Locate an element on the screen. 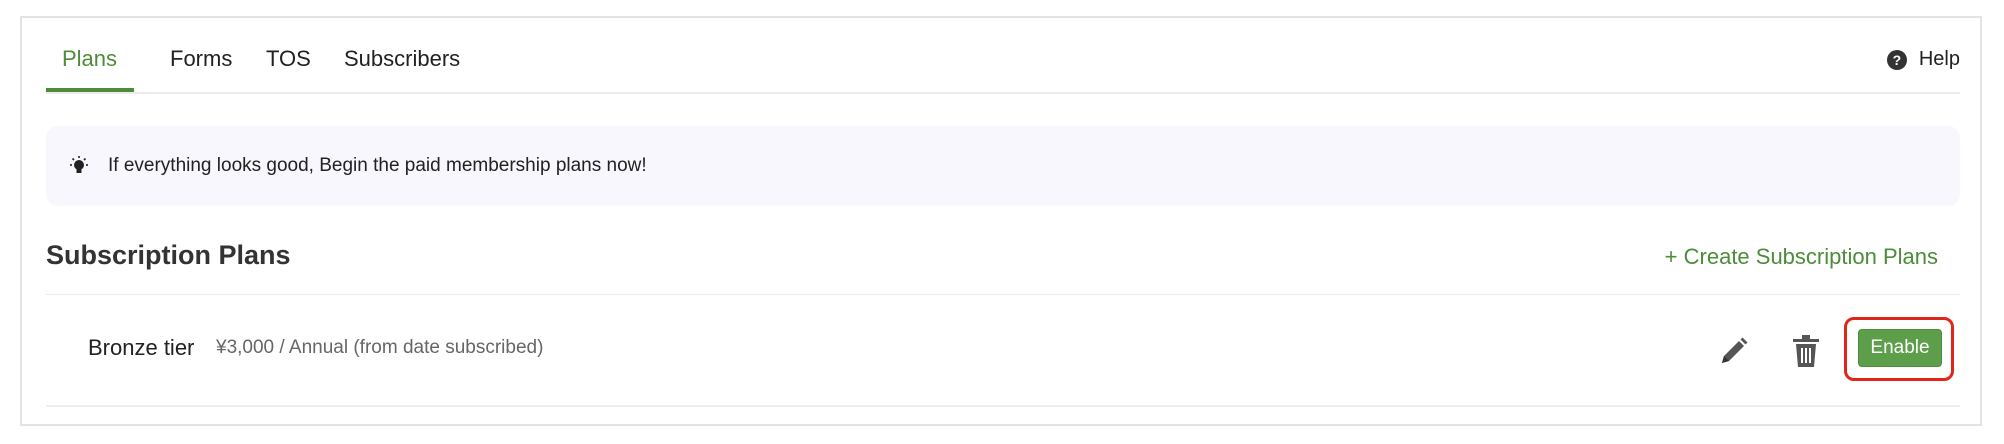  tab-tos: TOS is located at coordinates (288, 59).